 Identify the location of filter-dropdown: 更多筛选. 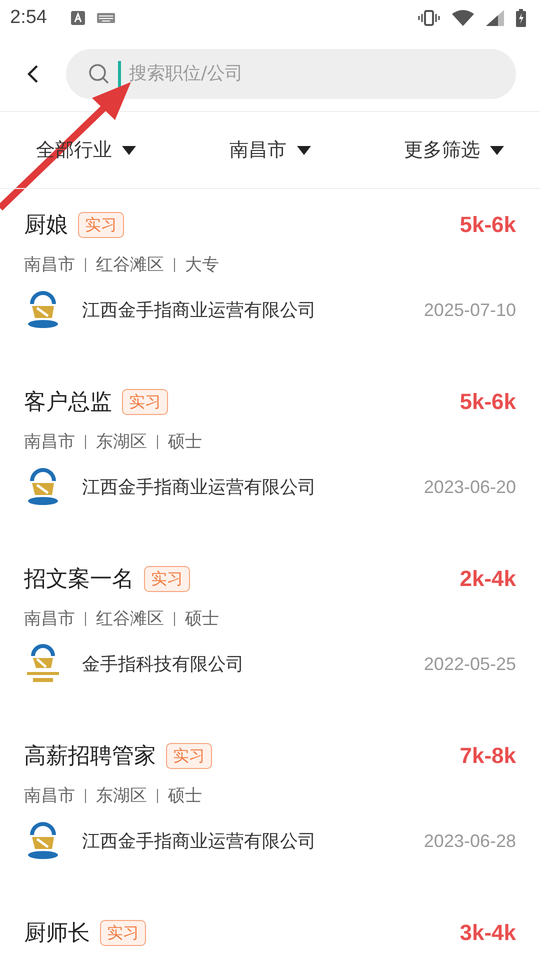
(454, 150).